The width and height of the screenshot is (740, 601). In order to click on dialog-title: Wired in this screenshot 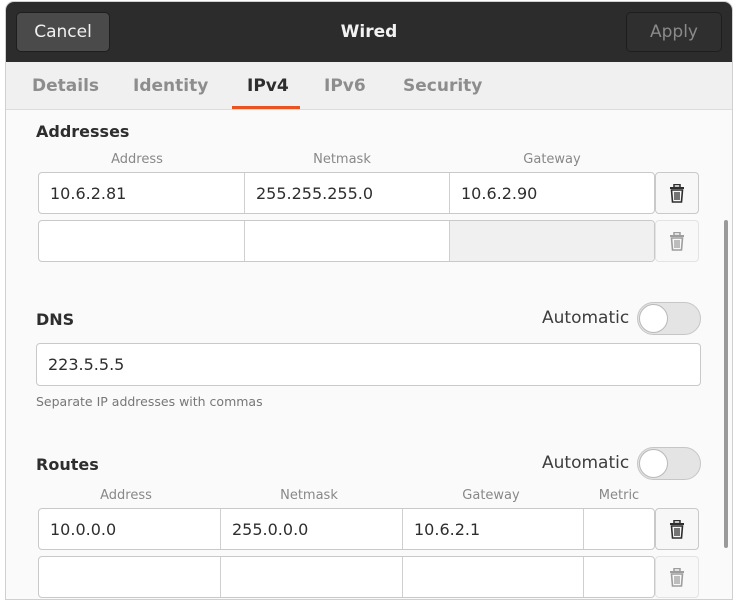, I will do `click(369, 32)`.